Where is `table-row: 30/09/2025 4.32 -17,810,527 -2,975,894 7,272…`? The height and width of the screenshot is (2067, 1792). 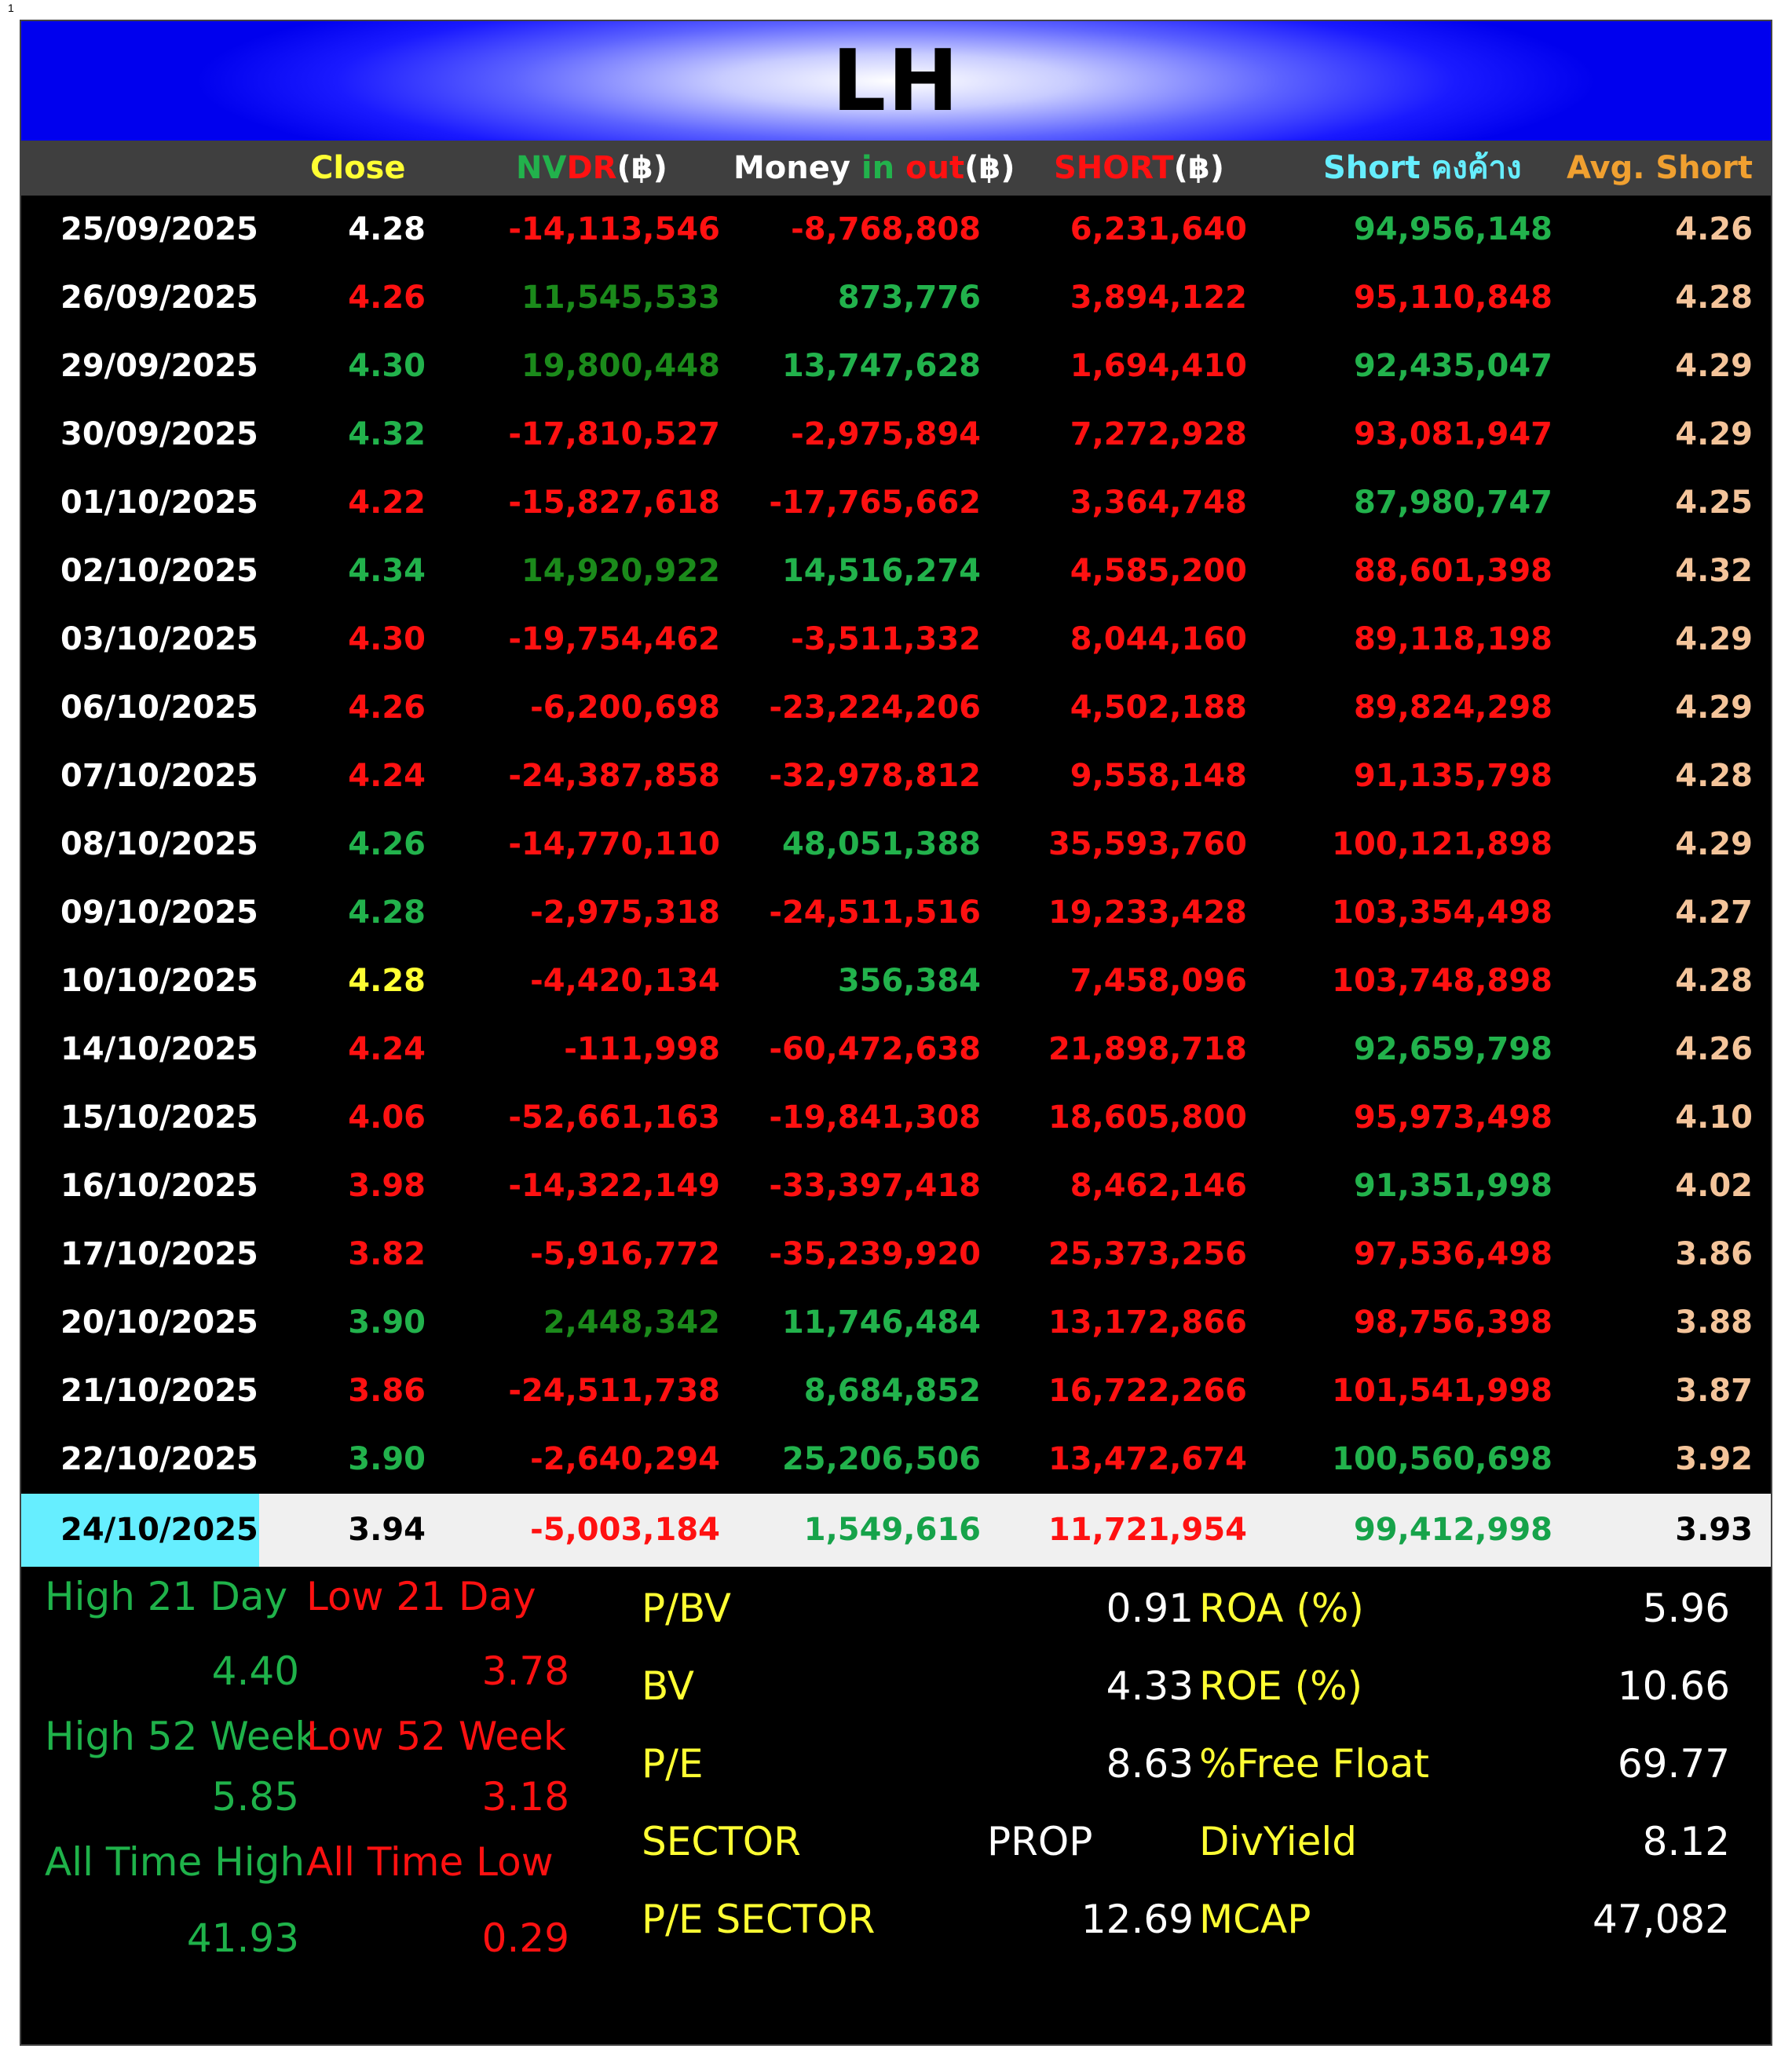
table-row: 30/09/2025 4.32 -17,810,527 -2,975,894 7,272… is located at coordinates (896, 435).